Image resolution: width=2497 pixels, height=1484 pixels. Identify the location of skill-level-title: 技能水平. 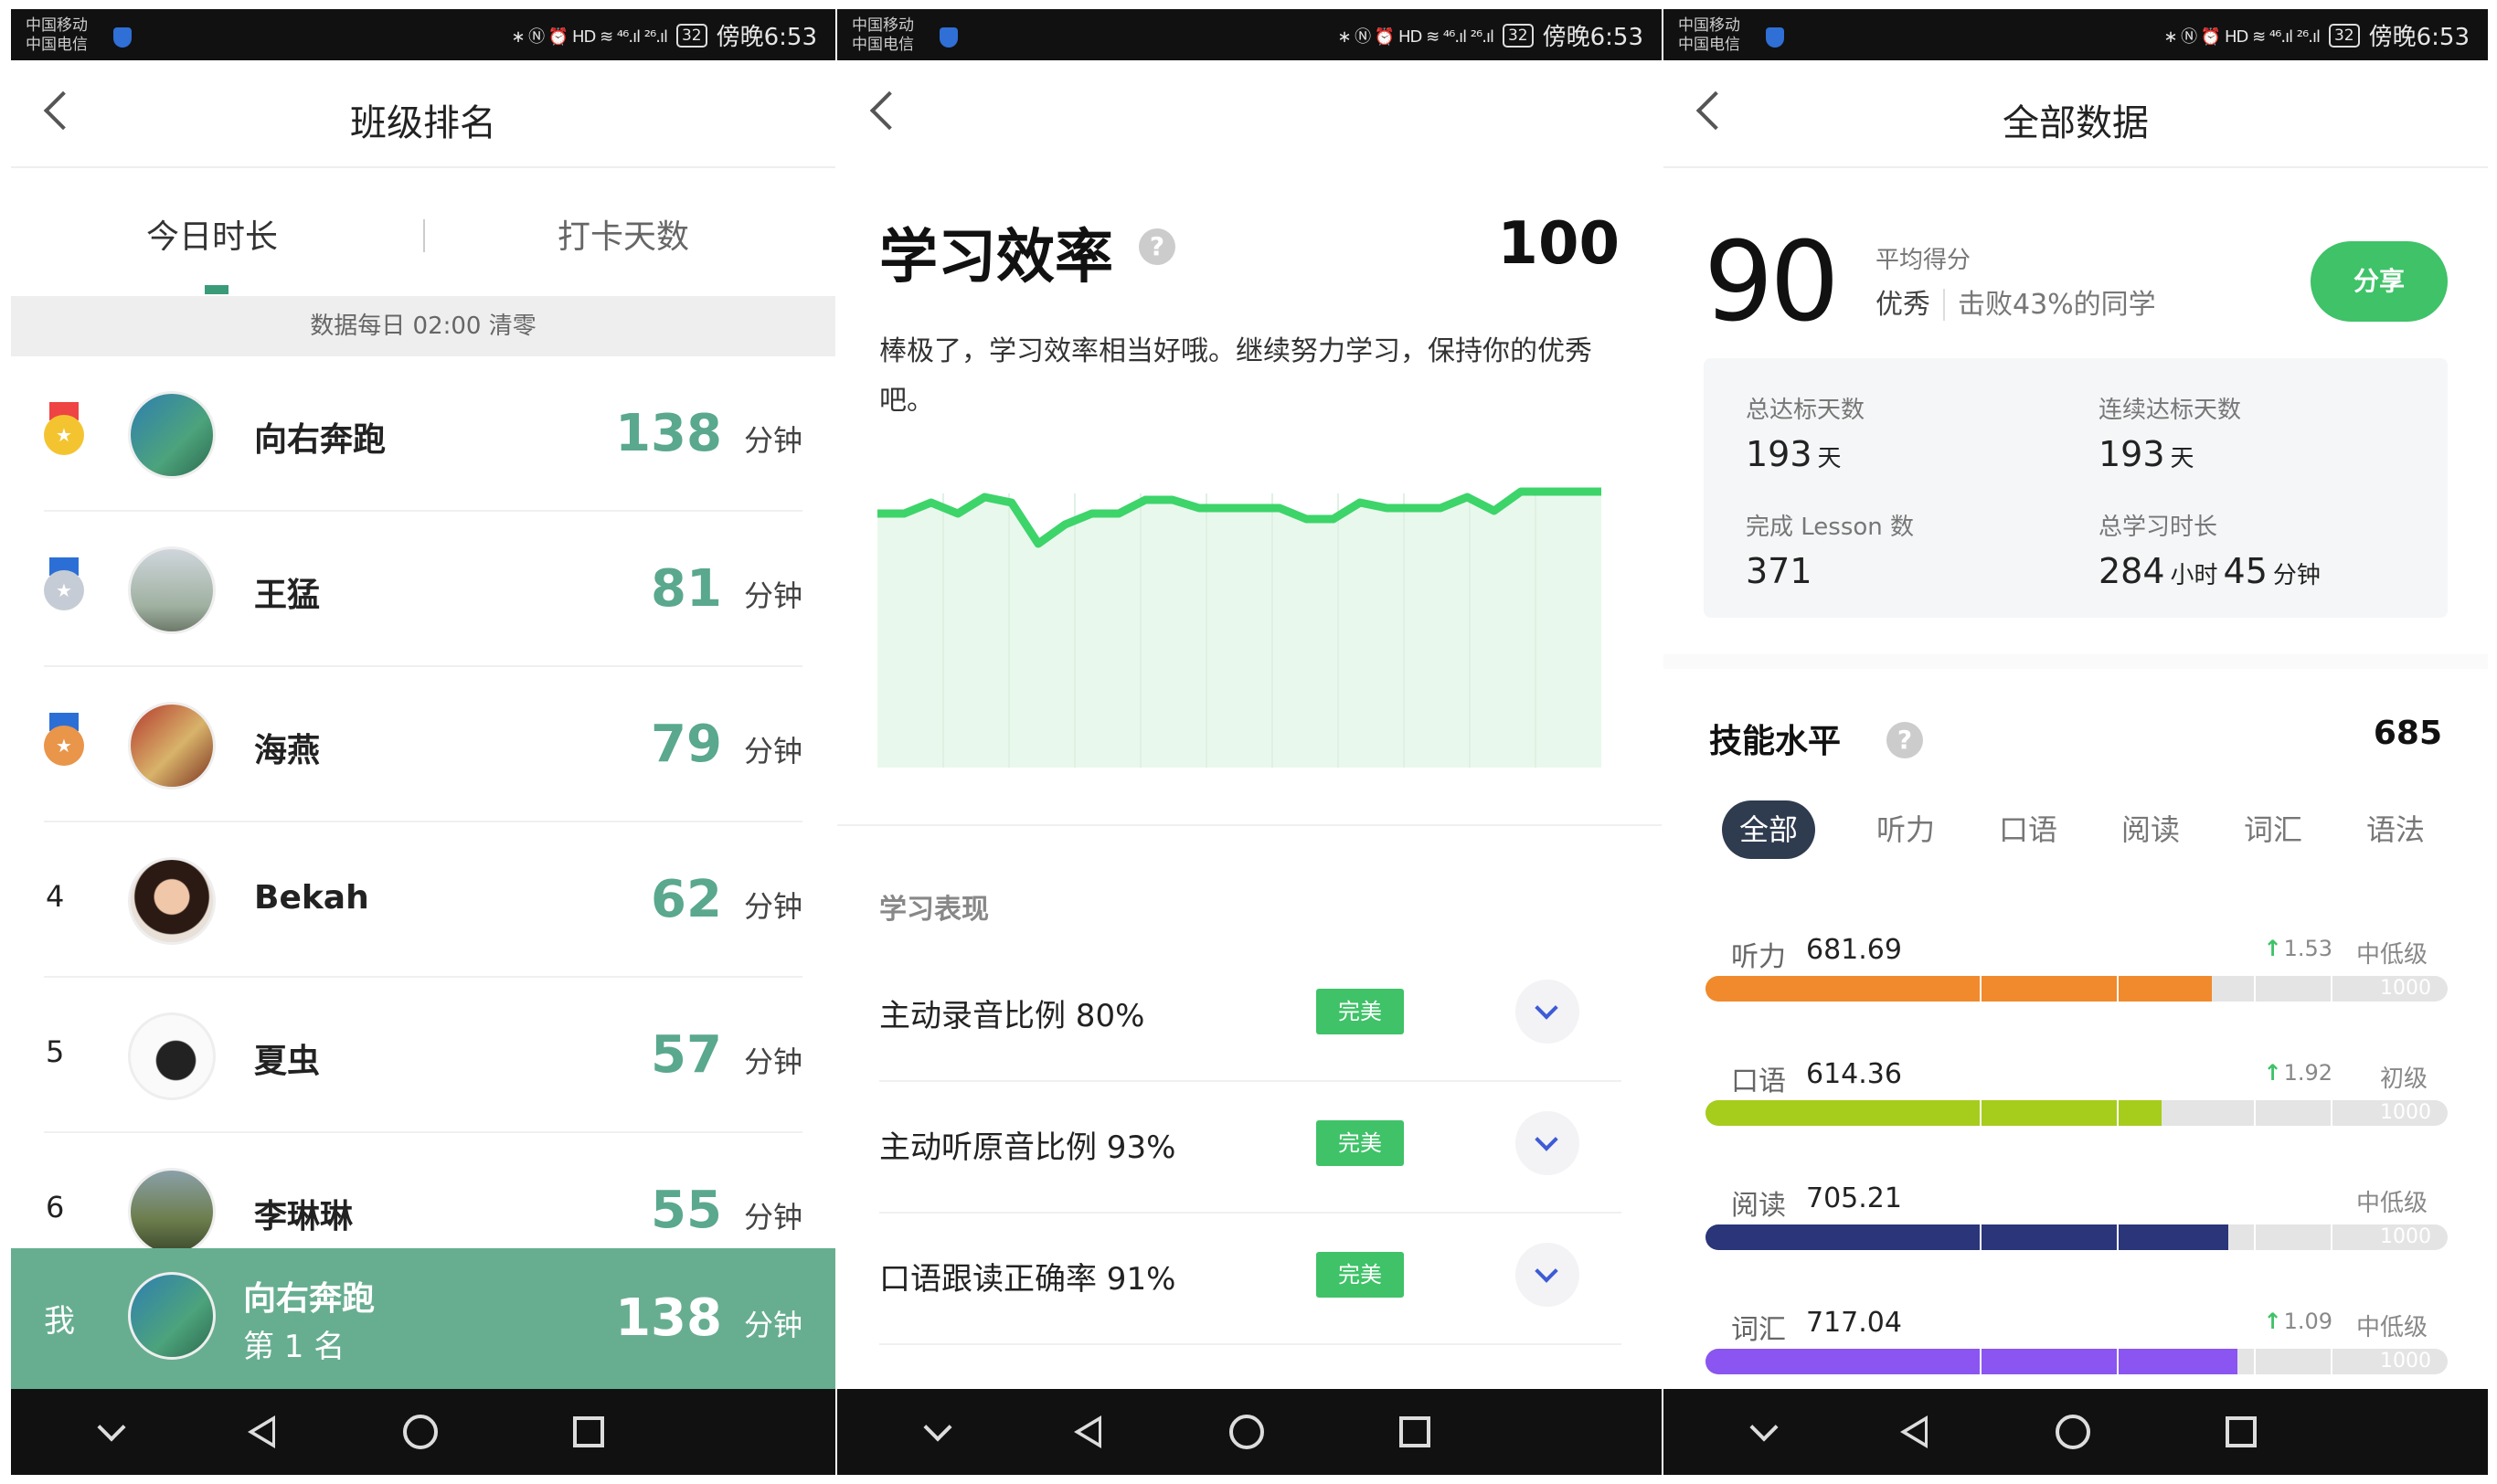
(1775, 742).